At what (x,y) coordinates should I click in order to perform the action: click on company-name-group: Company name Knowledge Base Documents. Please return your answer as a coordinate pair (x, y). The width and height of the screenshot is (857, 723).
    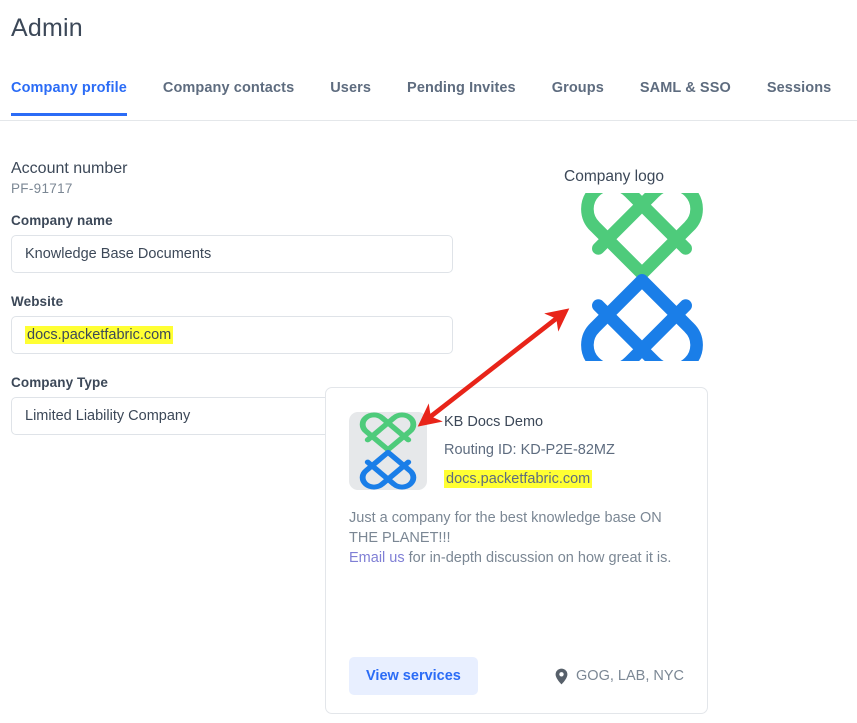
    Looking at the image, I should click on (232, 243).